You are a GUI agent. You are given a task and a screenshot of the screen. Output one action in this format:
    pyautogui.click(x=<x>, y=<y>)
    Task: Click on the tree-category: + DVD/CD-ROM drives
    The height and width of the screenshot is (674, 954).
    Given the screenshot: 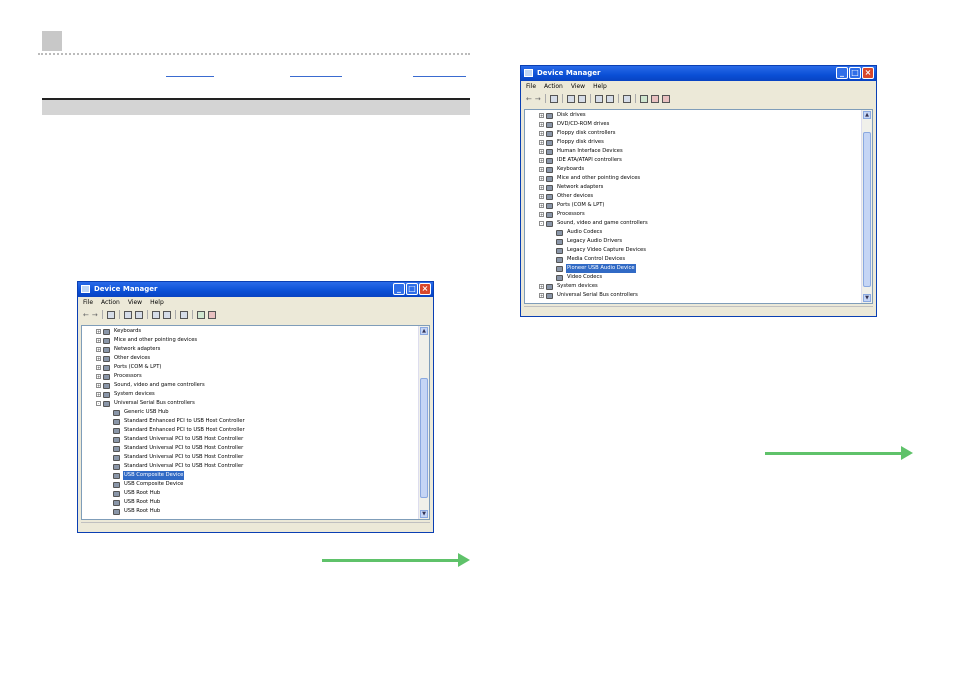 What is the action you would take?
    pyautogui.click(x=594, y=124)
    